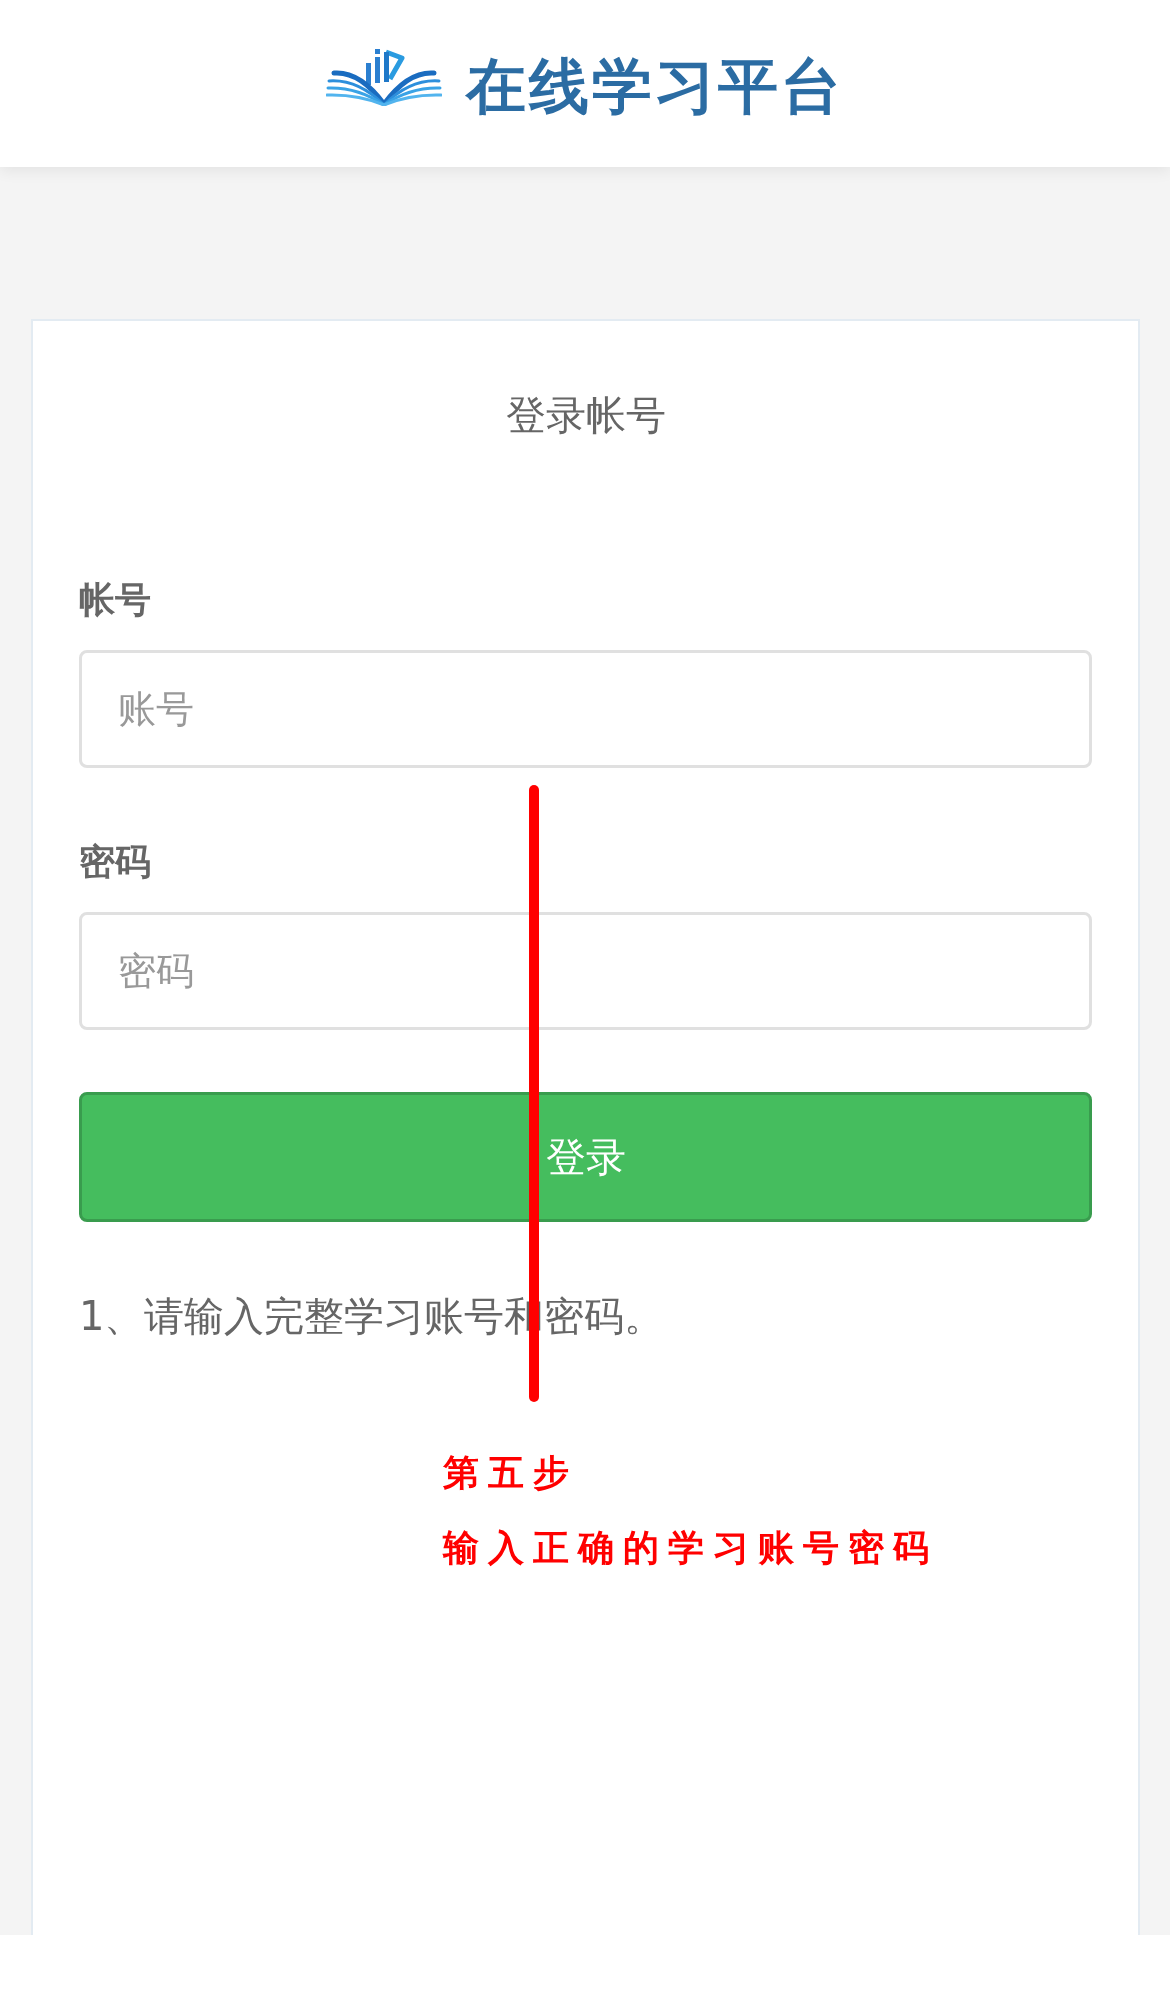 The width and height of the screenshot is (1170, 1989). I want to click on field-label: 帐号, so click(115, 600).